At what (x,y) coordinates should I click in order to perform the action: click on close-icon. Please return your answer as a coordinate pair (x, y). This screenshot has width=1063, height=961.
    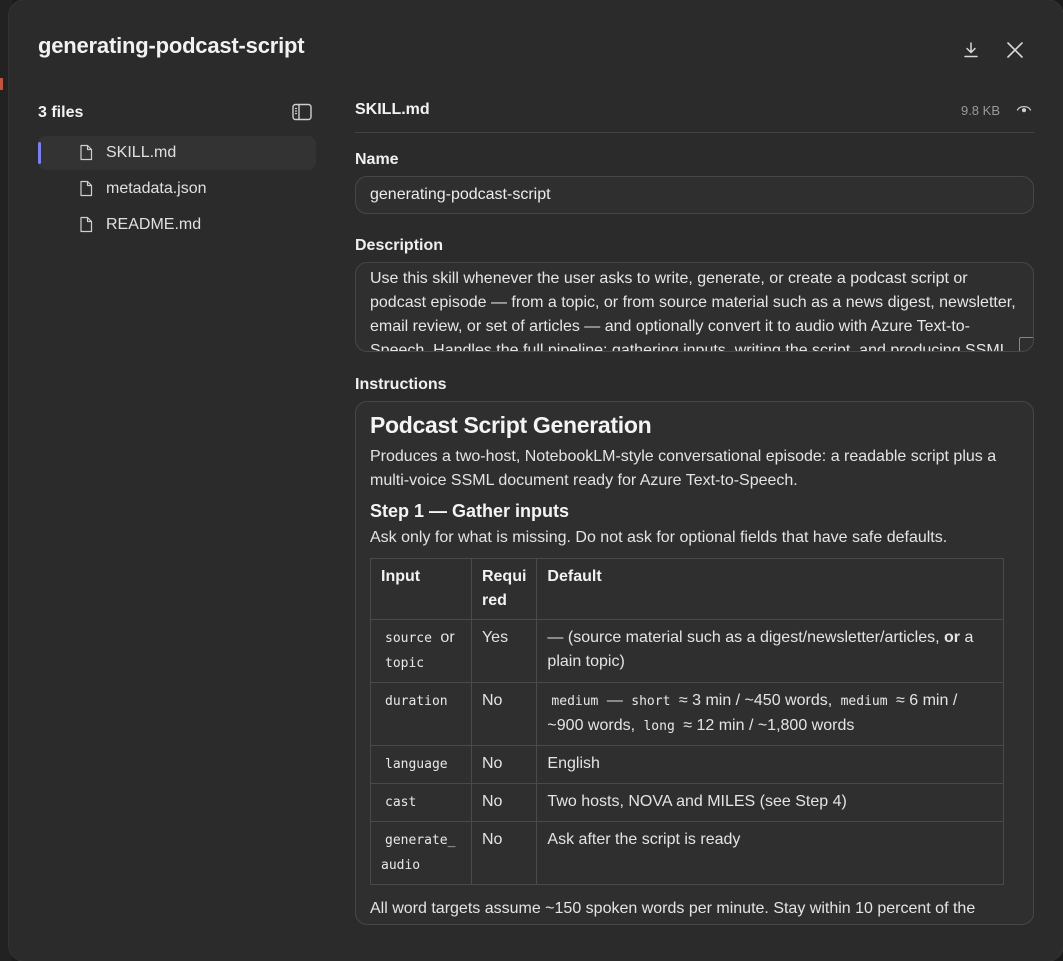
    Looking at the image, I should click on (1015, 50).